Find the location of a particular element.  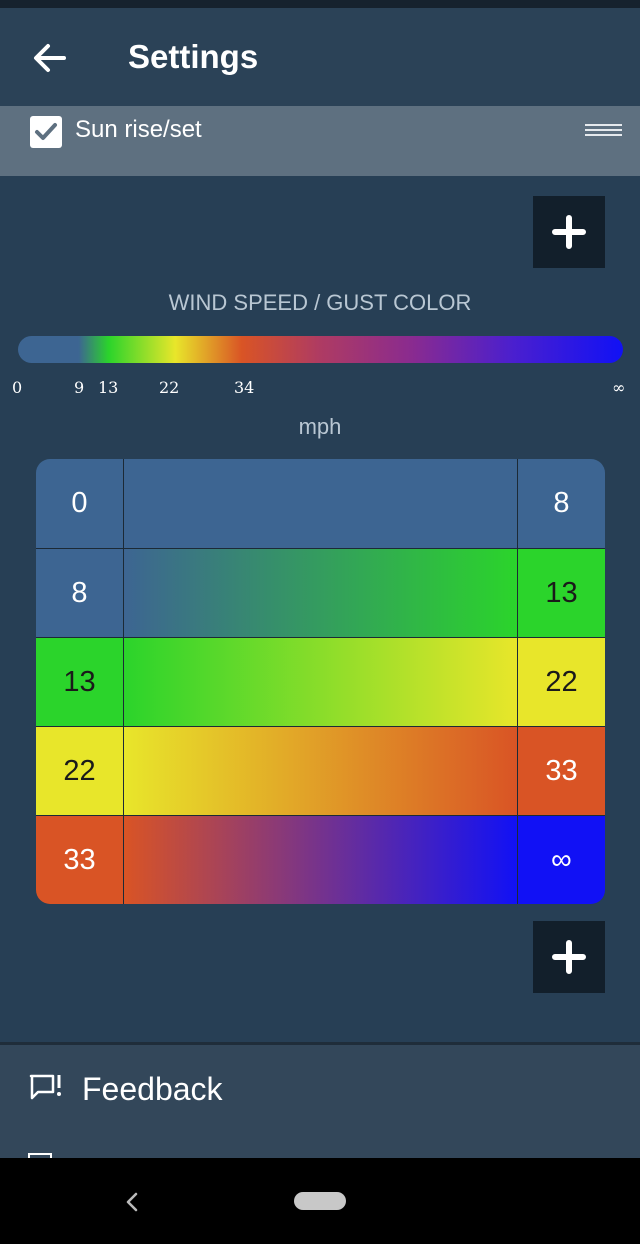

range-from-value: 33 is located at coordinates (80, 860).